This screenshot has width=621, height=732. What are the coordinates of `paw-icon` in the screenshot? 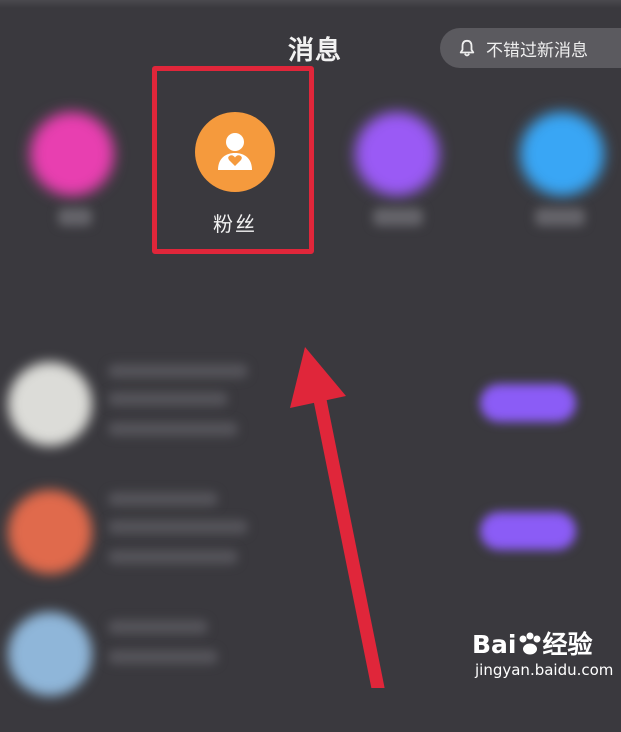 It's located at (529, 643).